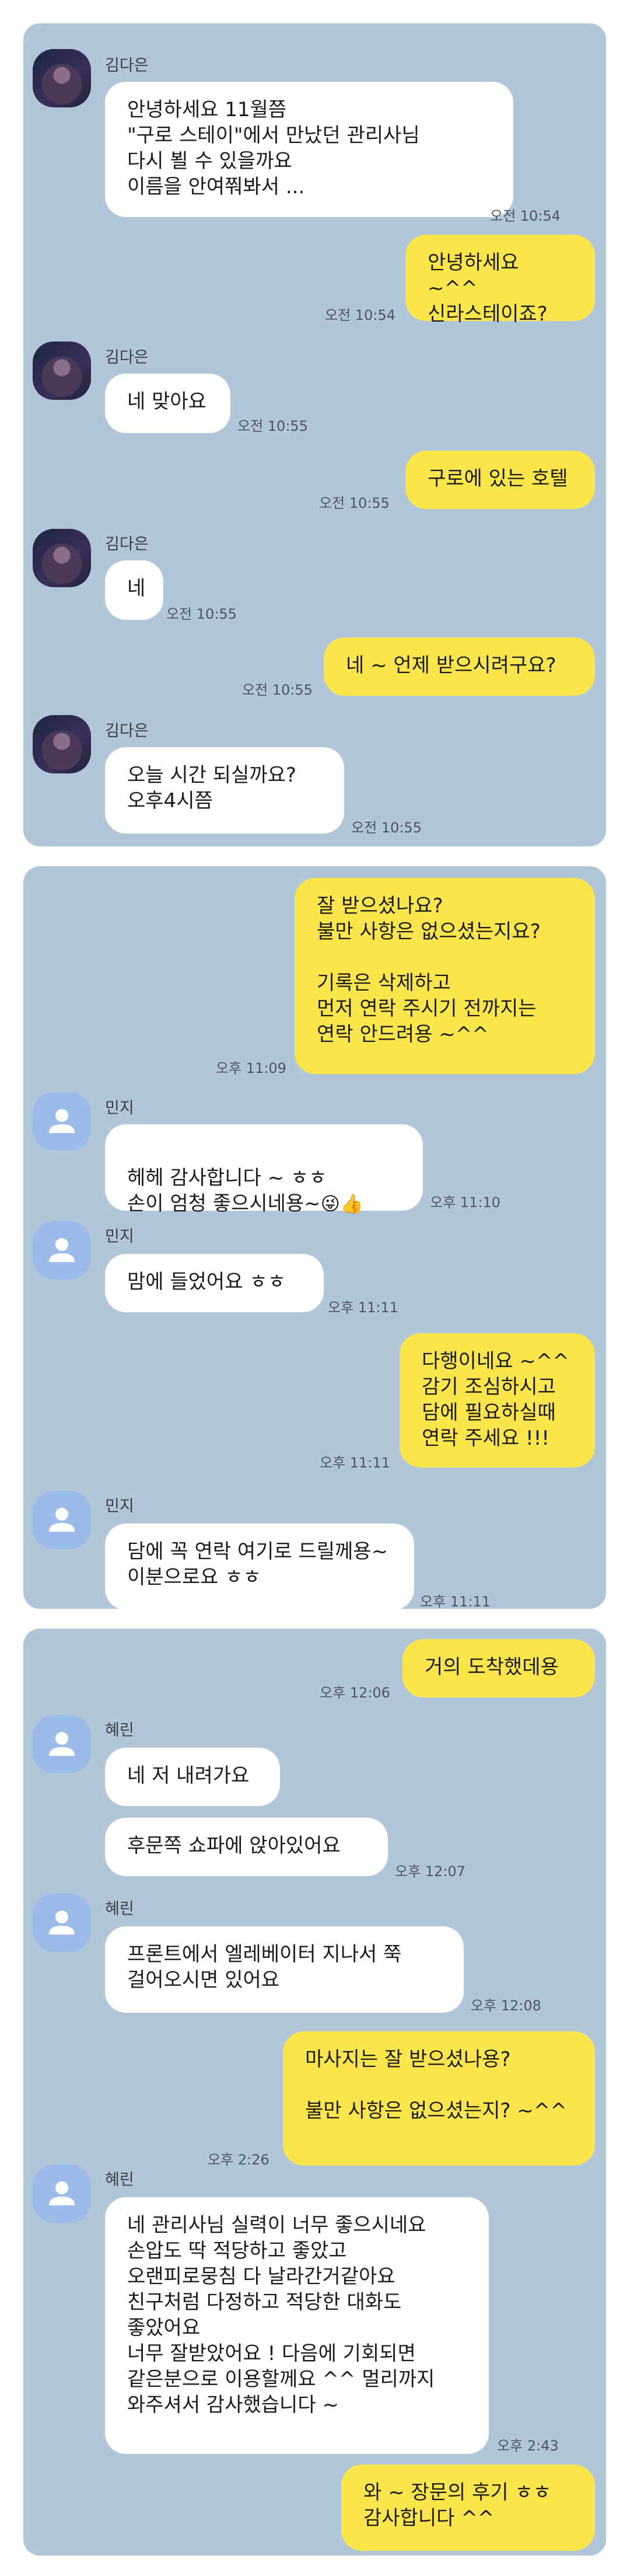  I want to click on message-incoming: 프론트에서 엘레베이터 지나서 쭉 걸어오시면 있어요, so click(284, 1970).